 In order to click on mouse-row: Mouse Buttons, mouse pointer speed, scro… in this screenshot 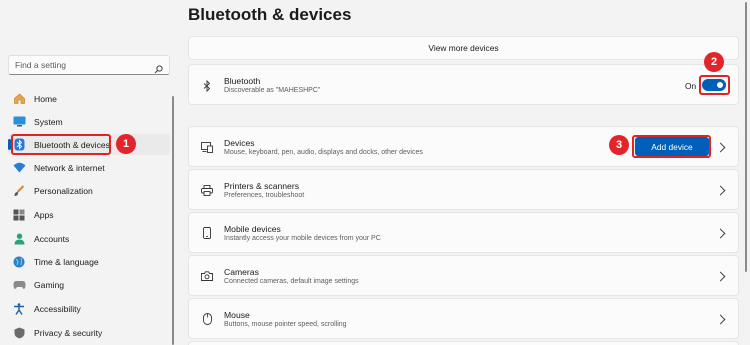, I will do `click(463, 318)`.